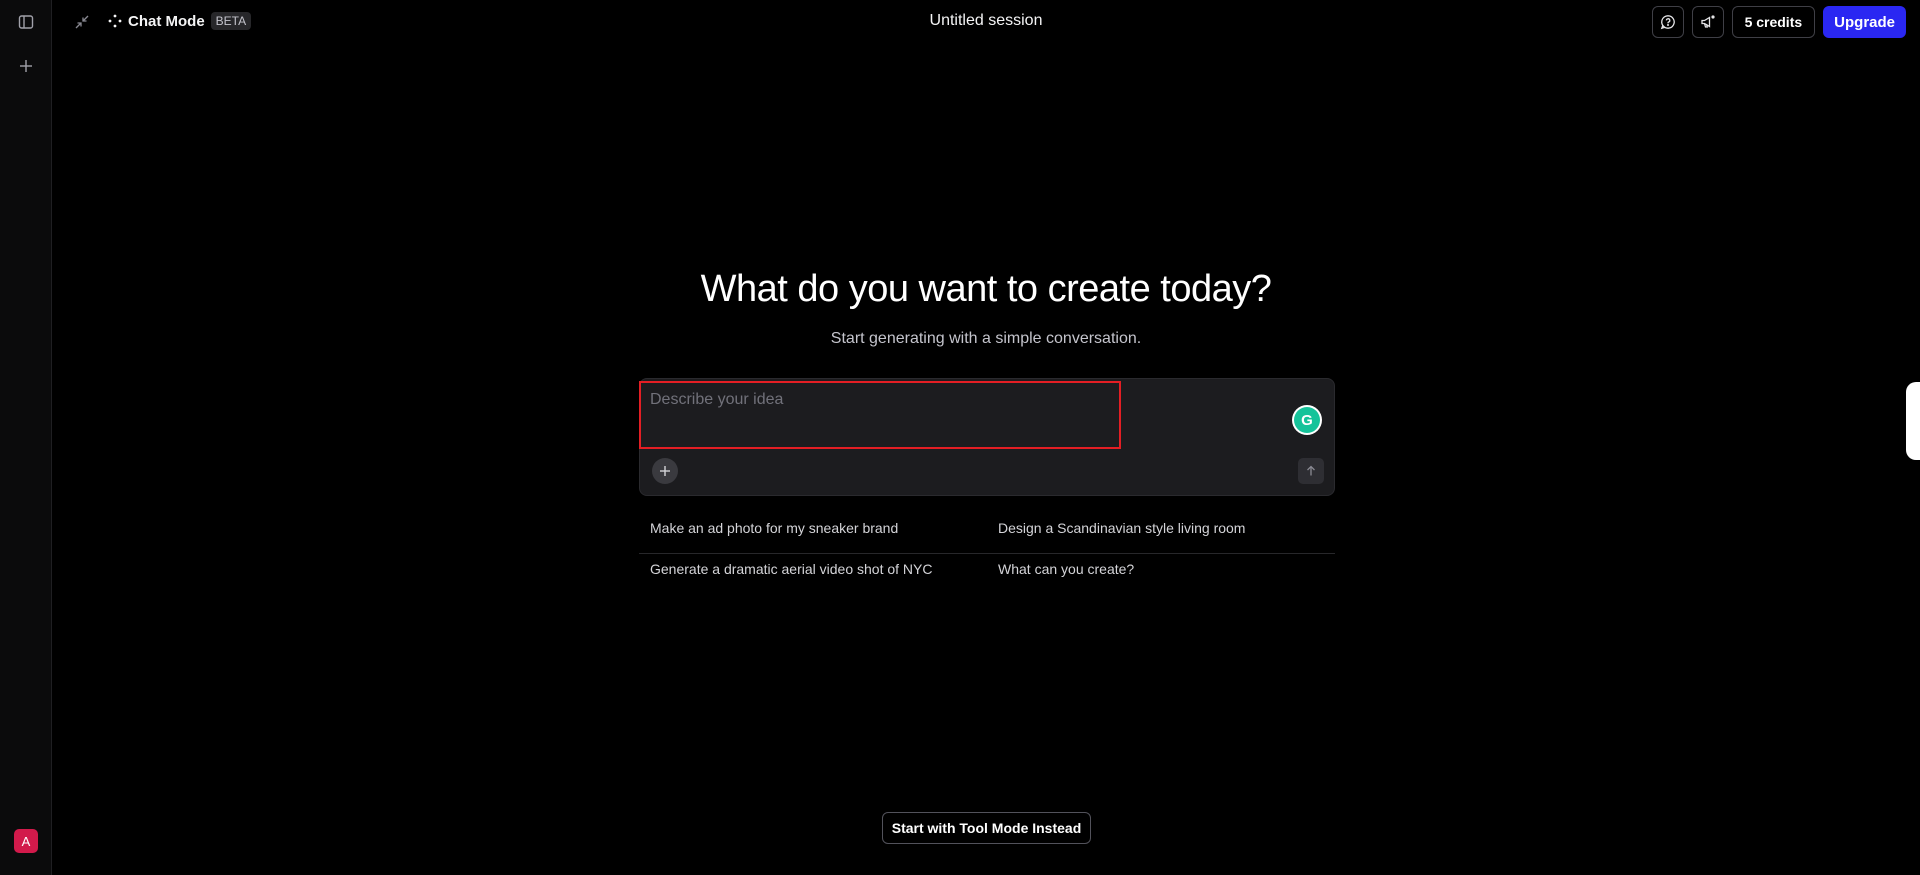 The height and width of the screenshot is (875, 1920). I want to click on mode-label: Chat Mode, so click(166, 21).